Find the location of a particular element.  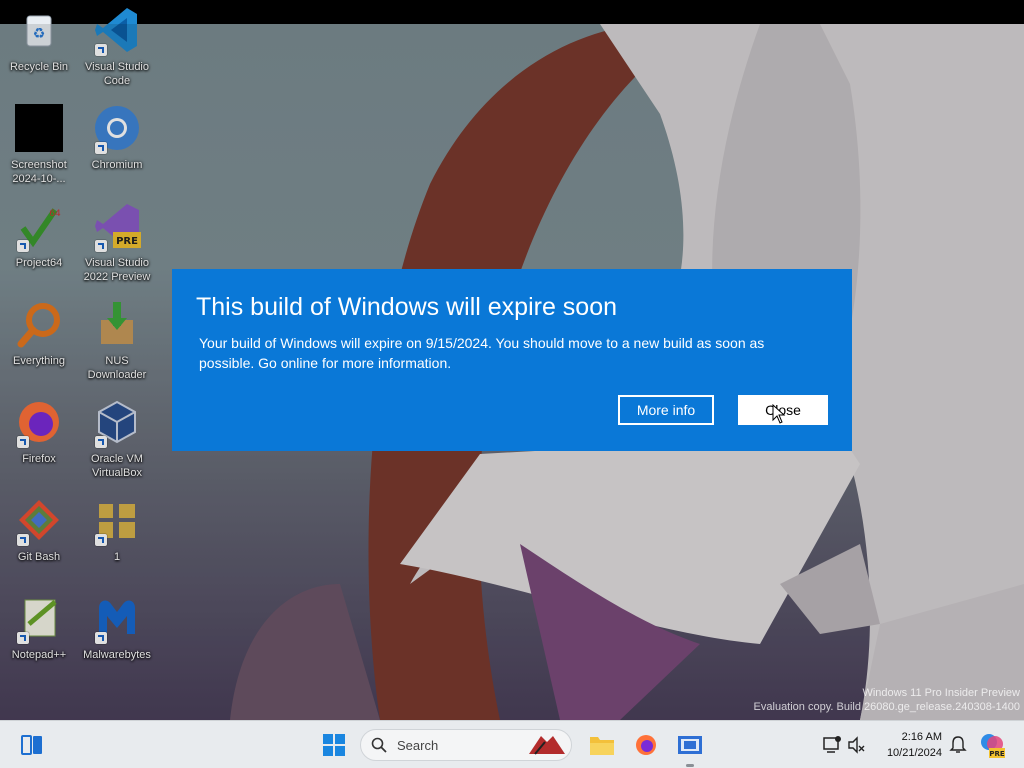

windows-start-icon is located at coordinates (334, 745).